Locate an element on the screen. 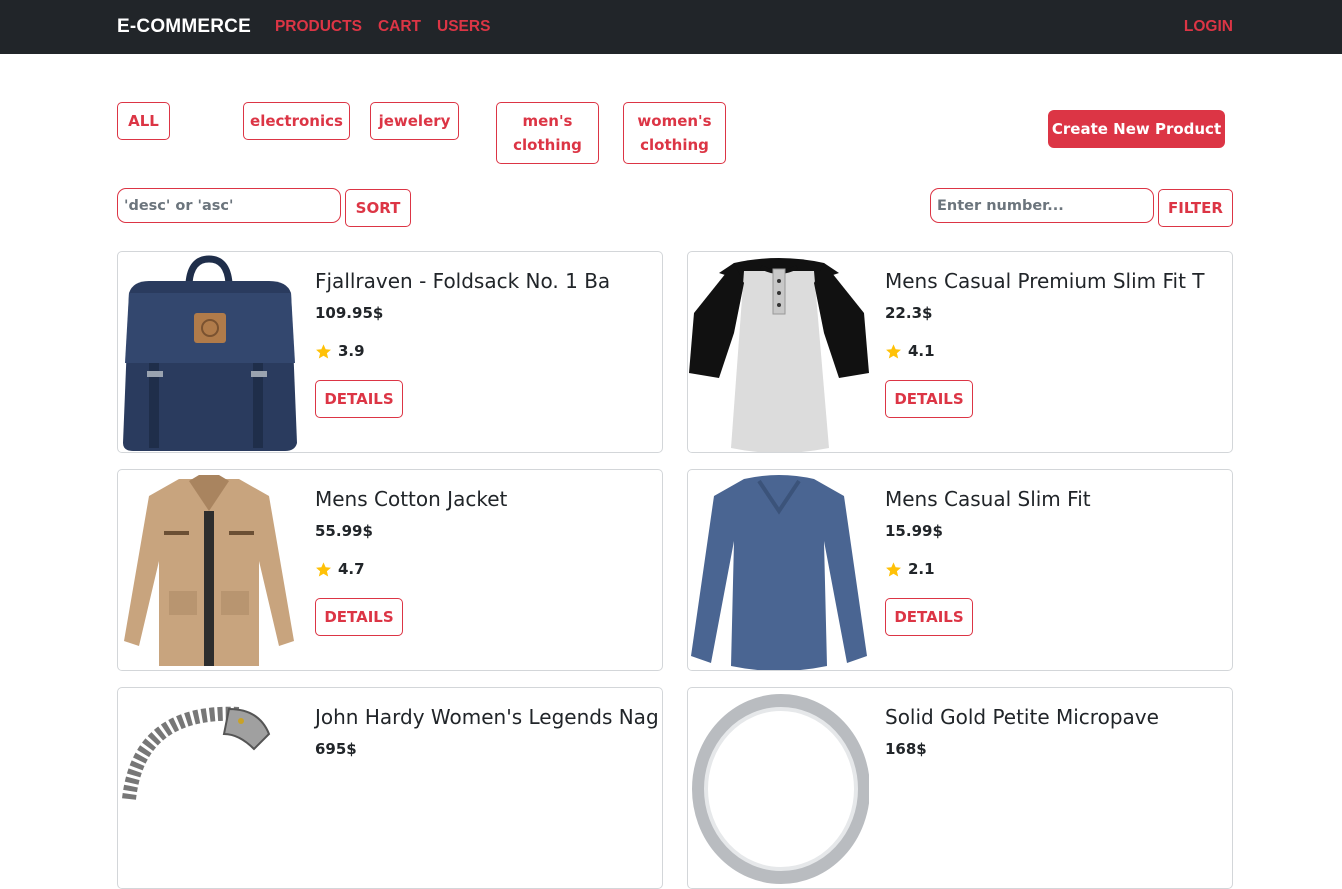 This screenshot has height=889, width=1342. create-new-product-button: Create New Product is located at coordinates (1136, 129).